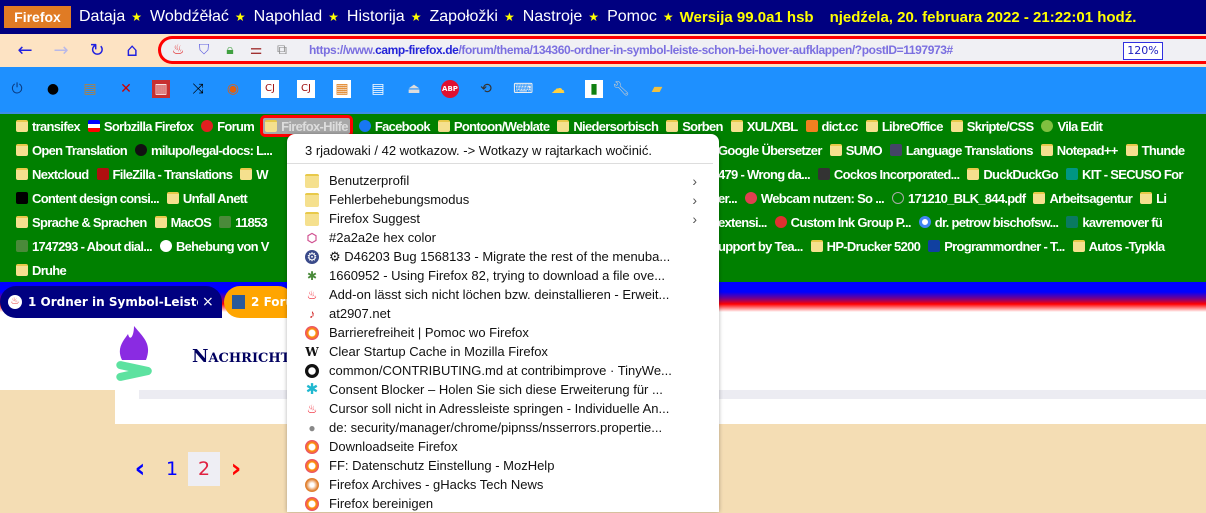 The width and height of the screenshot is (1206, 513). What do you see at coordinates (558, 89) in the screenshot?
I see `weather-icon: ☁` at bounding box center [558, 89].